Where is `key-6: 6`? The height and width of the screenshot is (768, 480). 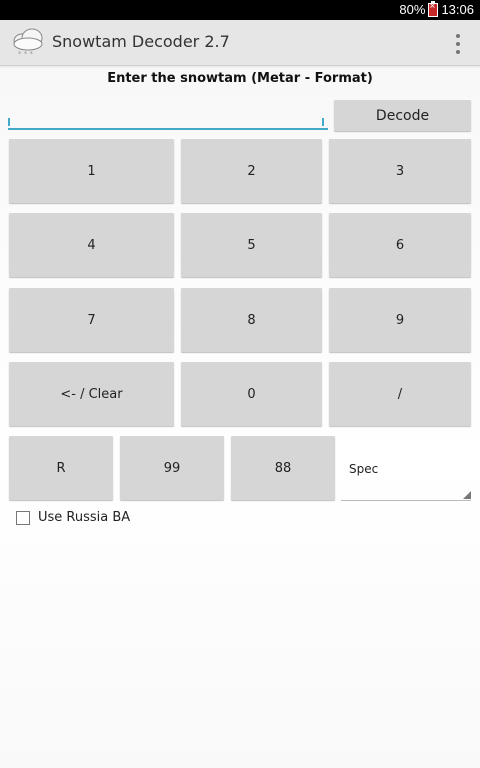 key-6: 6 is located at coordinates (400, 245).